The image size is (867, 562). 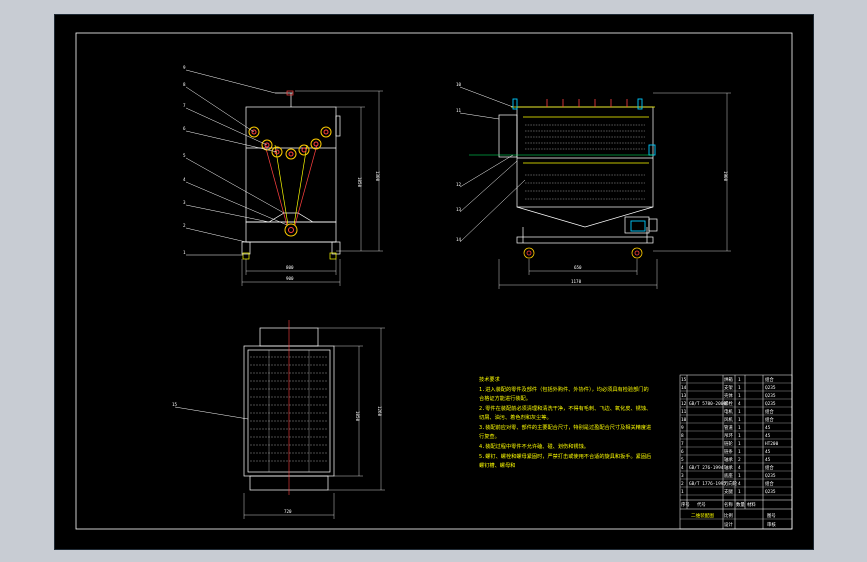 What do you see at coordinates (707, 404) in the screenshot?
I see `parts-cell-code: GB/T 5780-2000` at bounding box center [707, 404].